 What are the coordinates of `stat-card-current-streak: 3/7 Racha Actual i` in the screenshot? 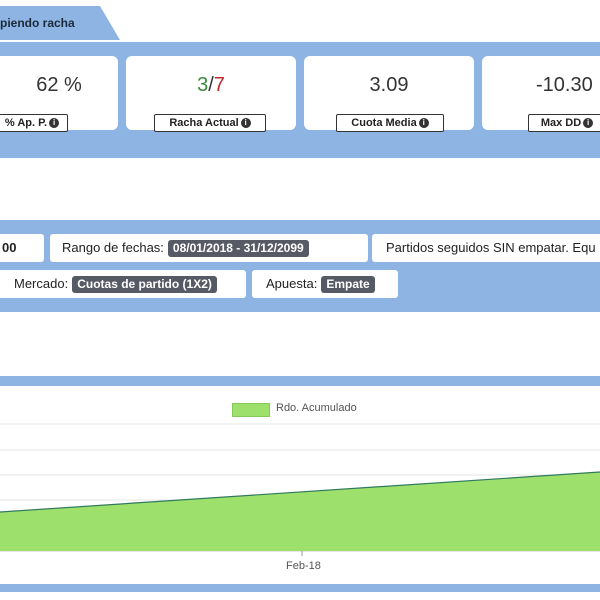 It's located at (211, 94).